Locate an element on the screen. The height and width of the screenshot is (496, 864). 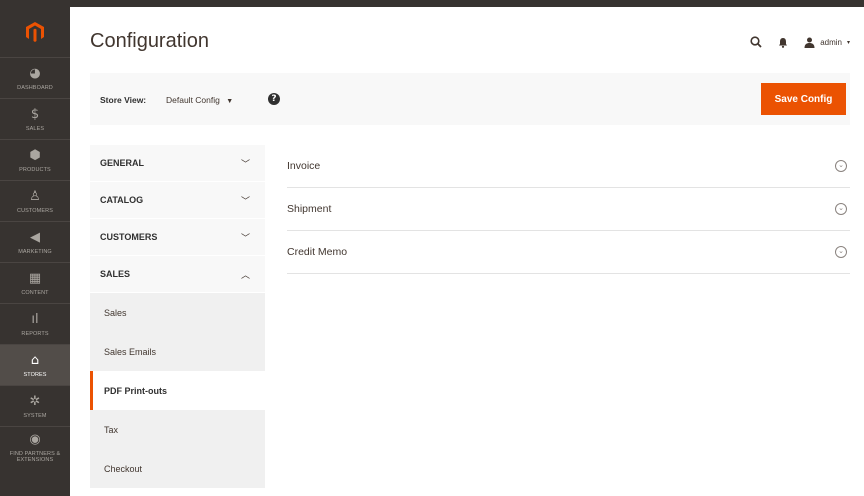
sidebar-item-reports: ıl REPORTS is located at coordinates (35, 323).